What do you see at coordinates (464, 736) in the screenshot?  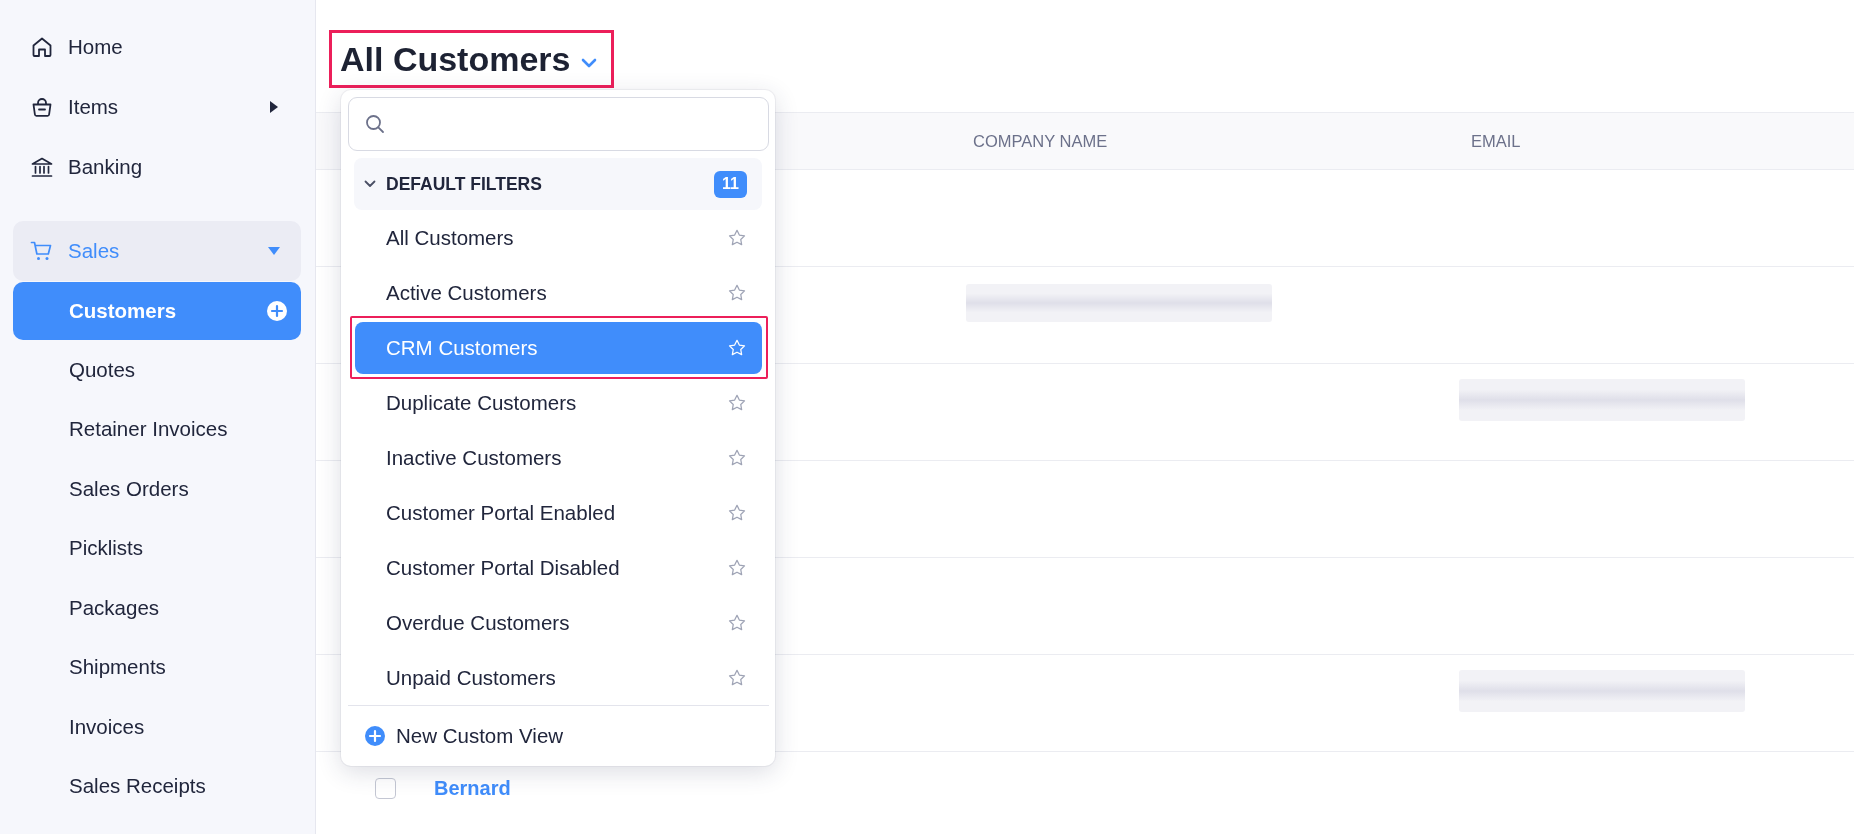 I see `new-custom-view-button: New Custom View` at bounding box center [464, 736].